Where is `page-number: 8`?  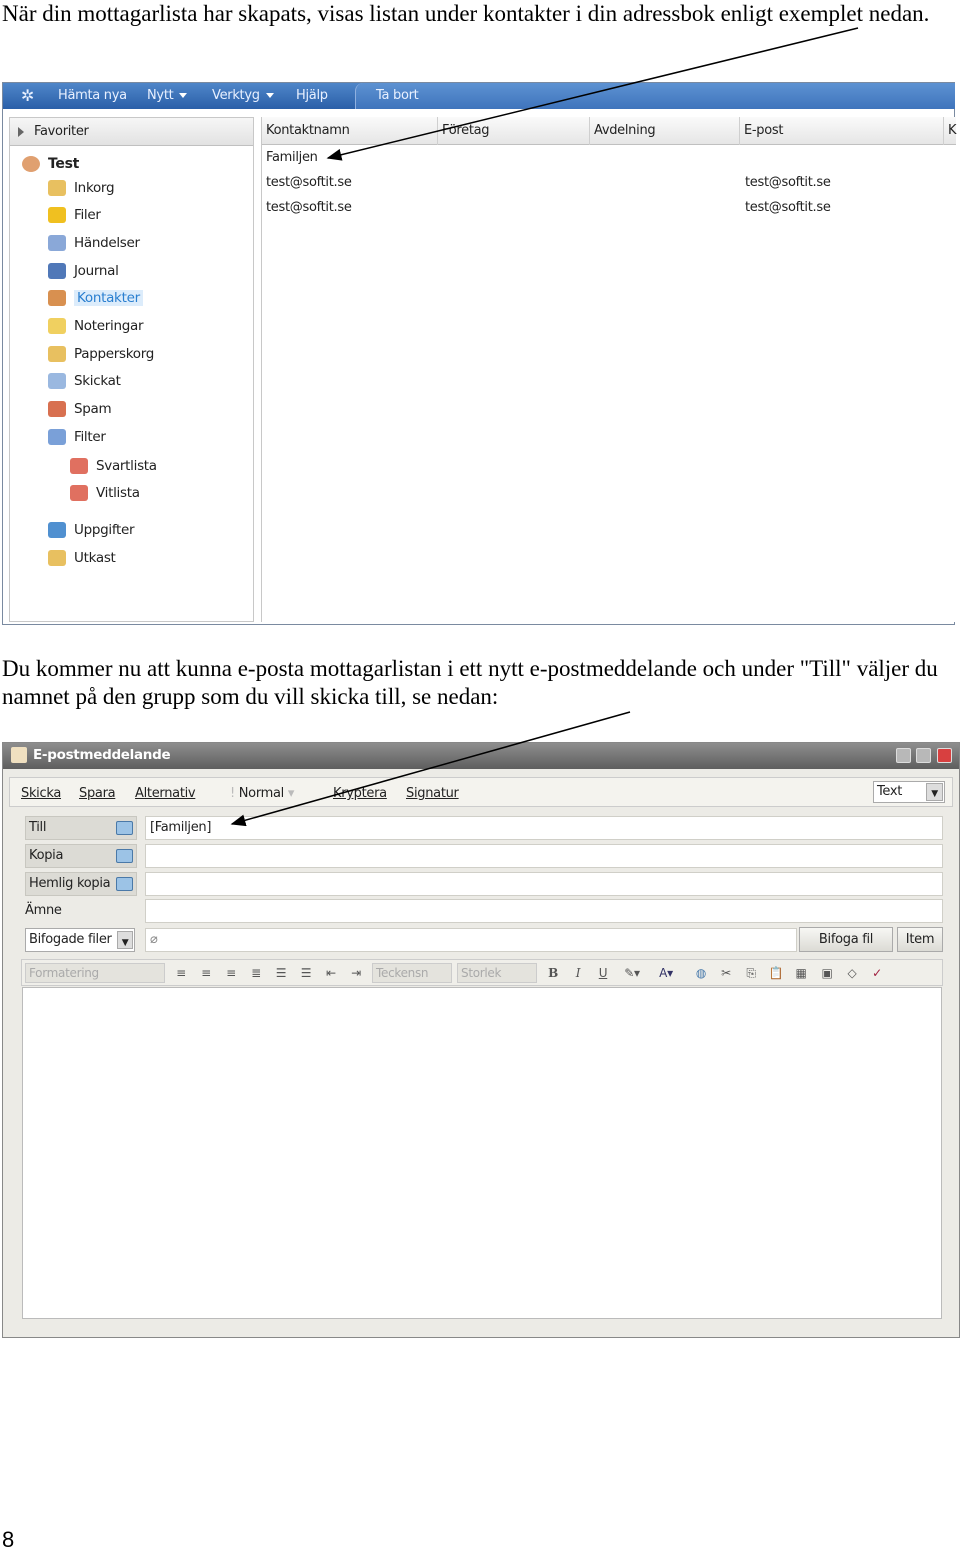 page-number: 8 is located at coordinates (8, 1539).